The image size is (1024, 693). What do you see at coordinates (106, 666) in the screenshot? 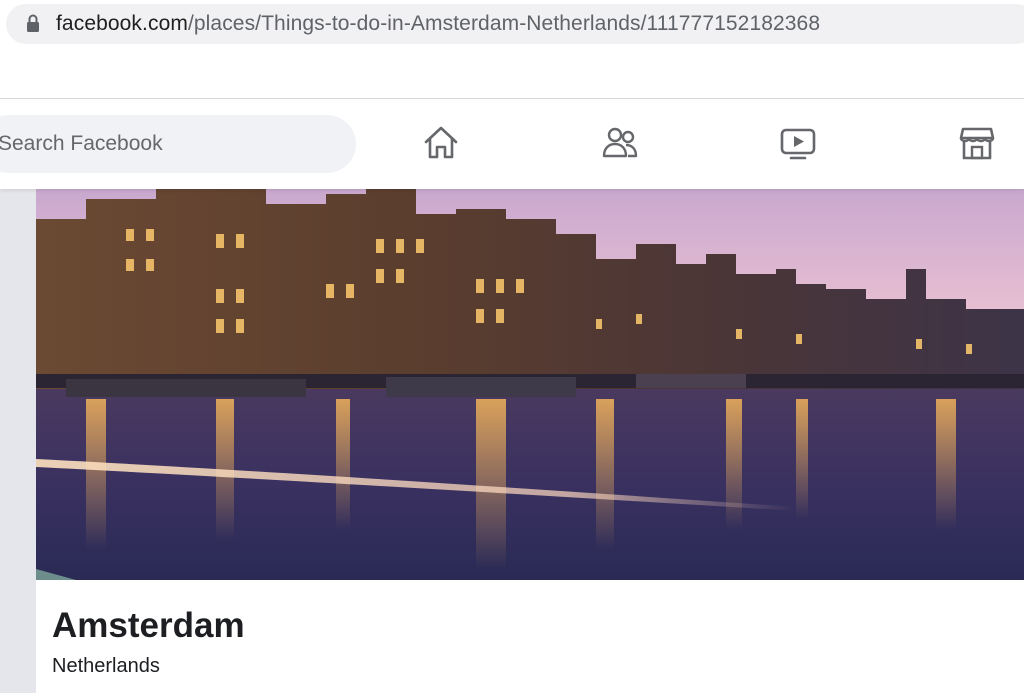
I see `page-subtitle: Netherlands` at bounding box center [106, 666].